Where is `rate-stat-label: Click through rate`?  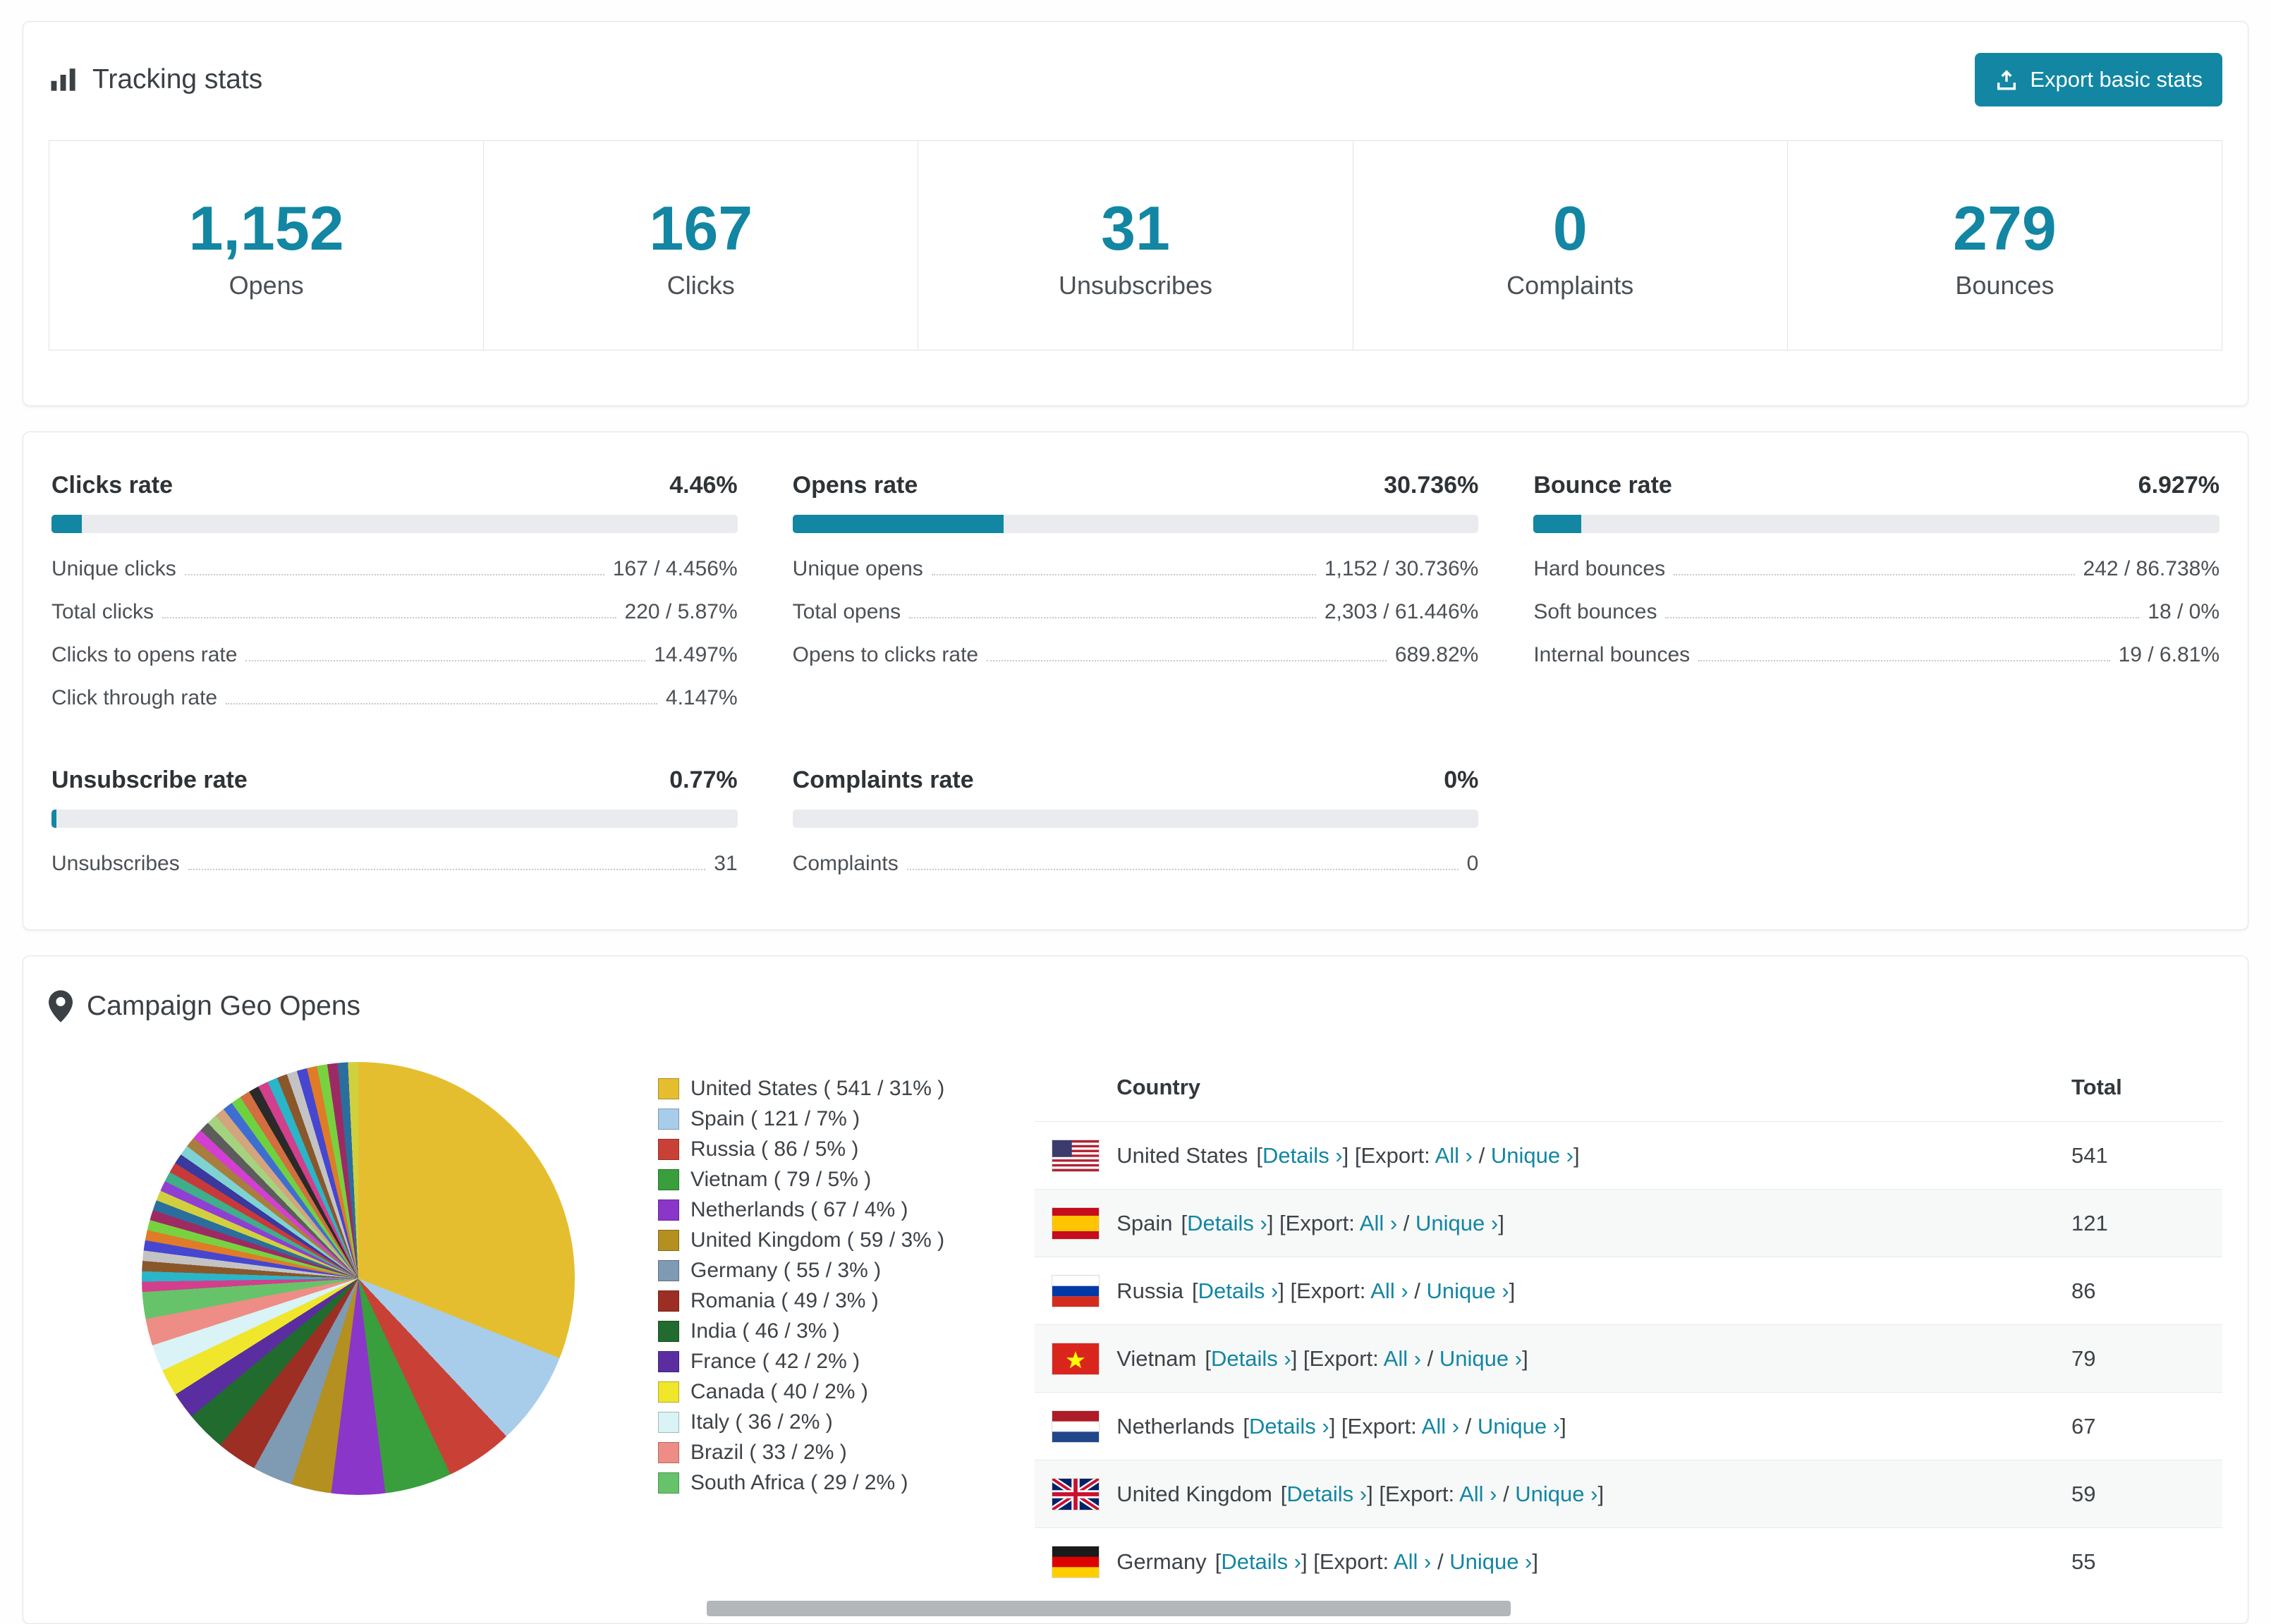 rate-stat-label: Click through rate is located at coordinates (134, 697).